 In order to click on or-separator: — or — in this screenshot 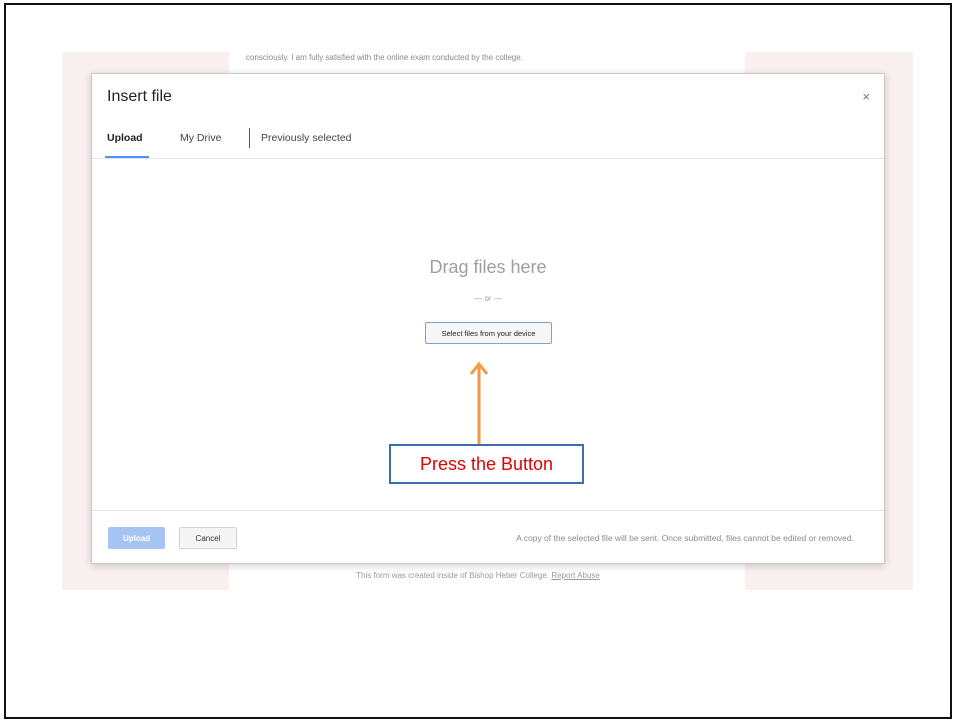, I will do `click(488, 298)`.